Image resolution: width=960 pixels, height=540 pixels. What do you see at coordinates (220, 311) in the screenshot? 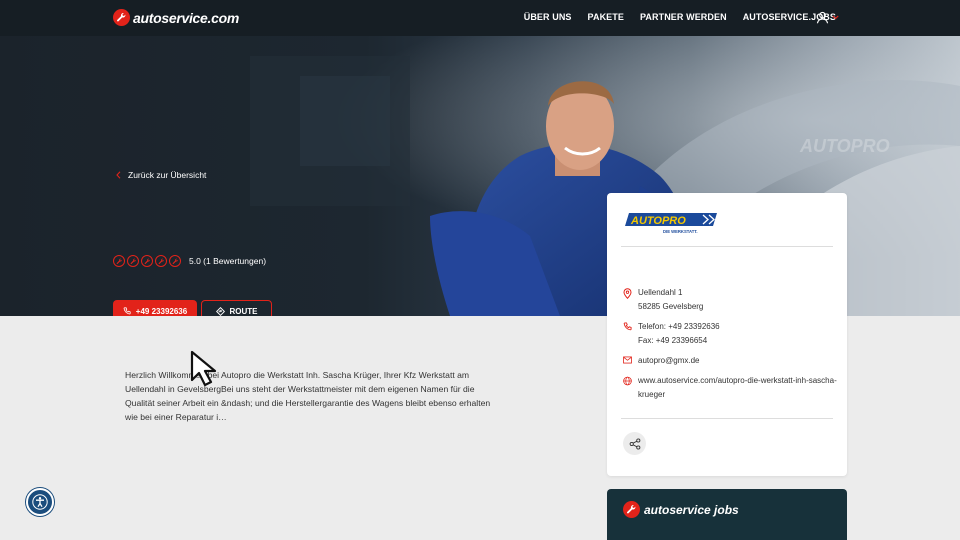
I see `route-icon` at bounding box center [220, 311].